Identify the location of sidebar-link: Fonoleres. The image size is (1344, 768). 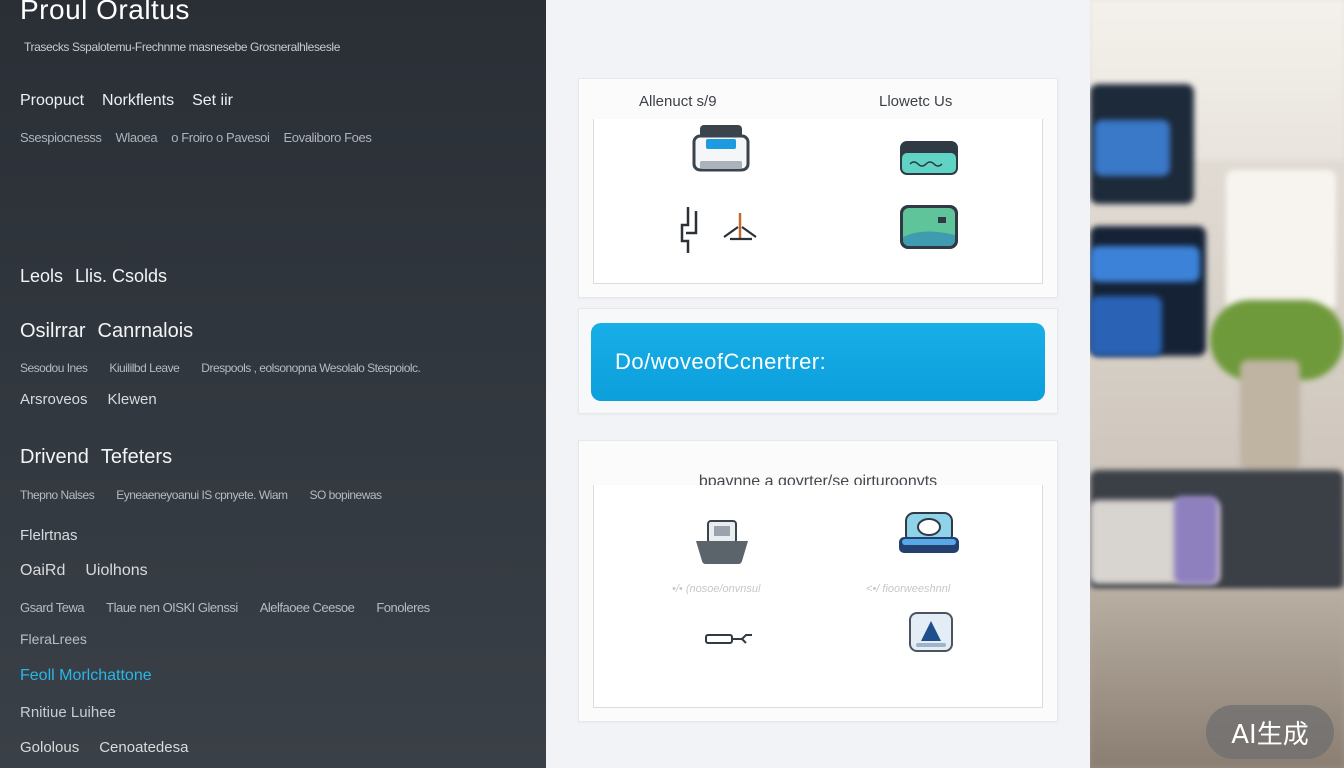
(403, 607).